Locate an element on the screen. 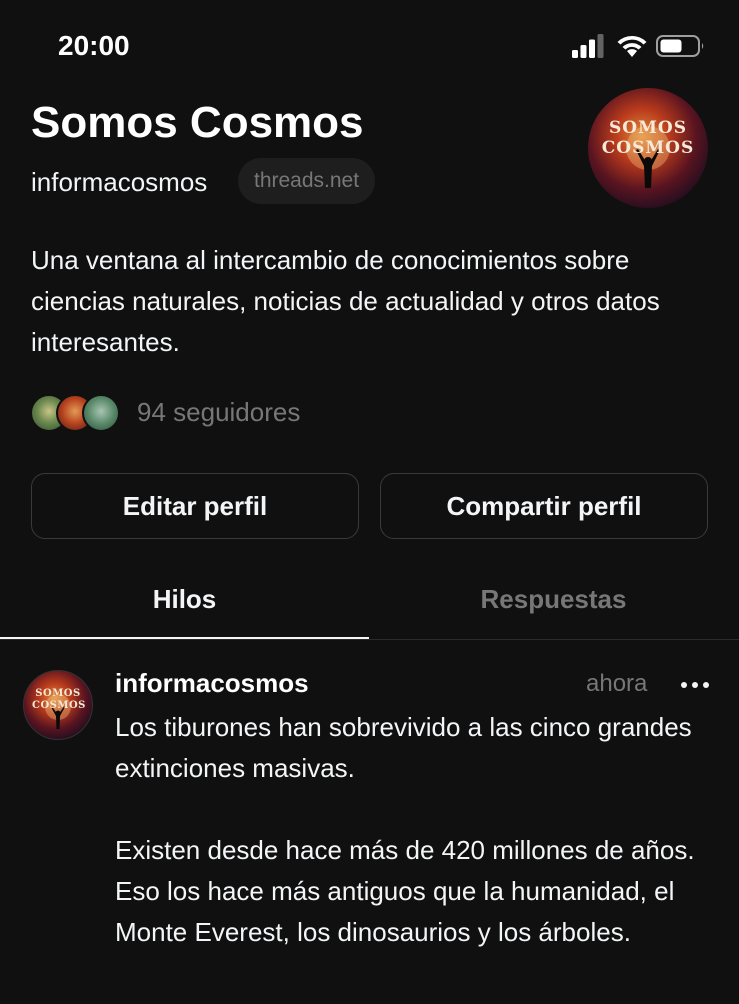 The image size is (739, 1004). status-time: 20:00 is located at coordinates (94, 45).